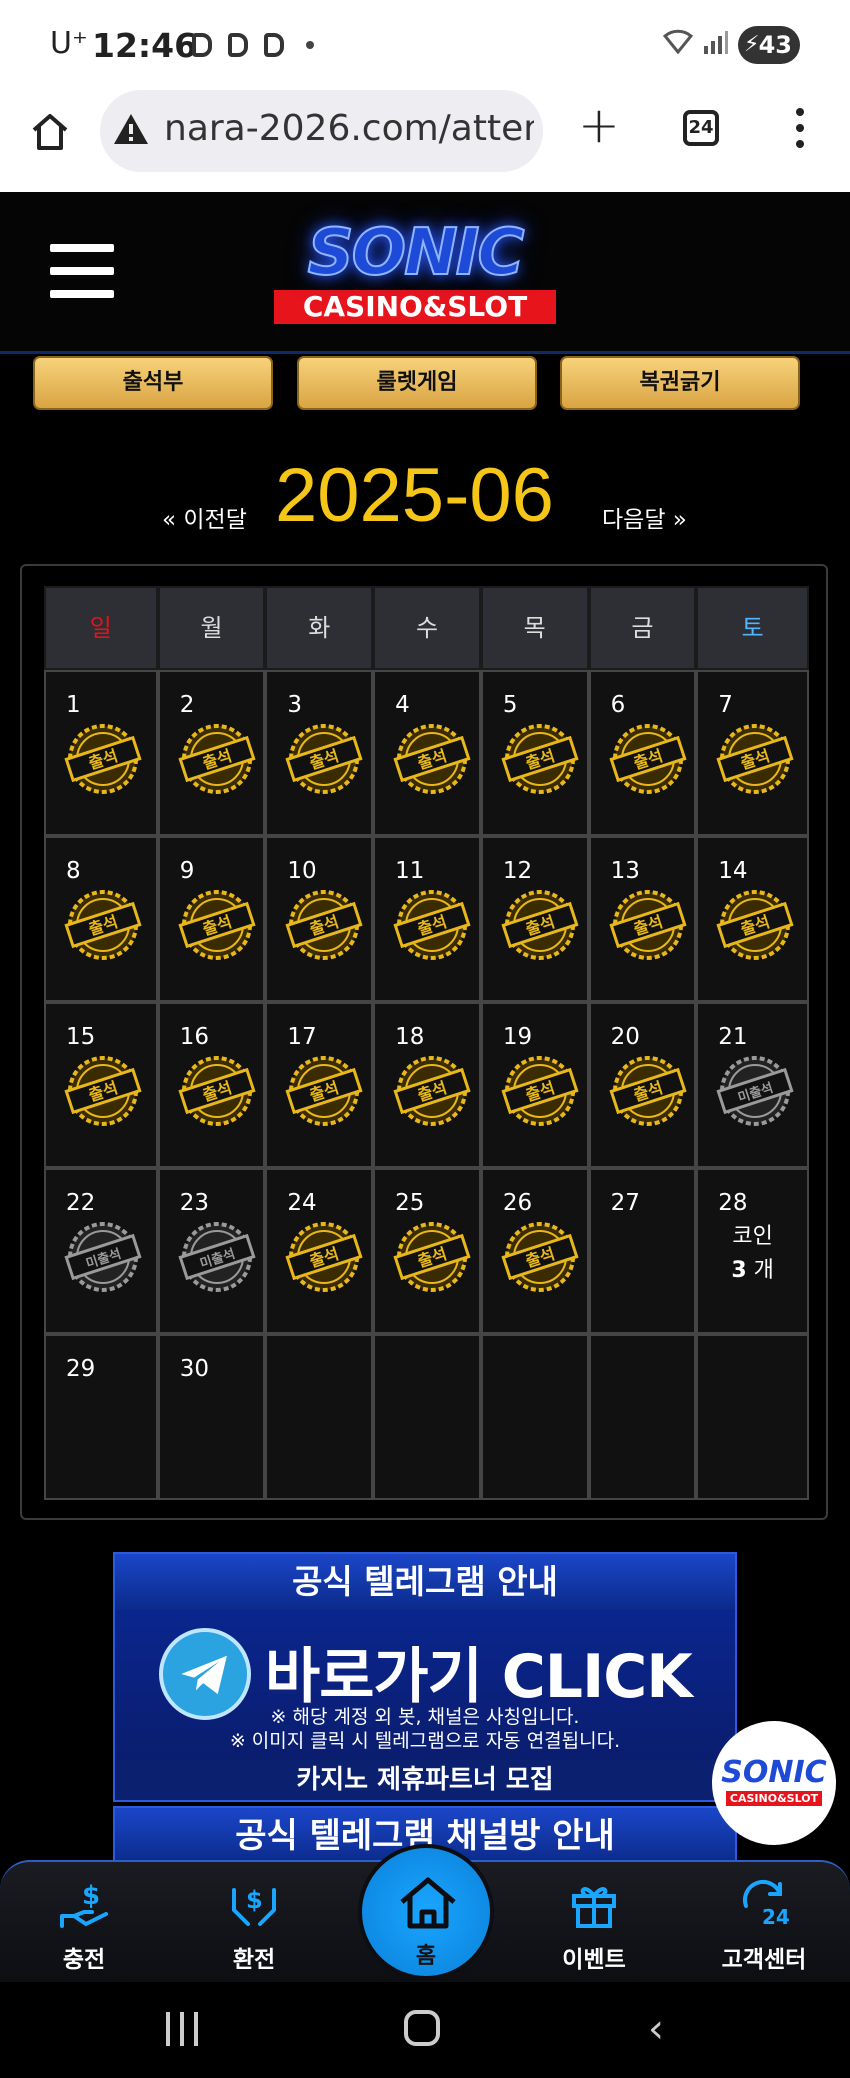 The image size is (850, 2078). Describe the element at coordinates (425, 1717) in the screenshot. I see `banner-note: ※ 해당 계정 외 봇, 채널은 사칭입니다.` at that location.